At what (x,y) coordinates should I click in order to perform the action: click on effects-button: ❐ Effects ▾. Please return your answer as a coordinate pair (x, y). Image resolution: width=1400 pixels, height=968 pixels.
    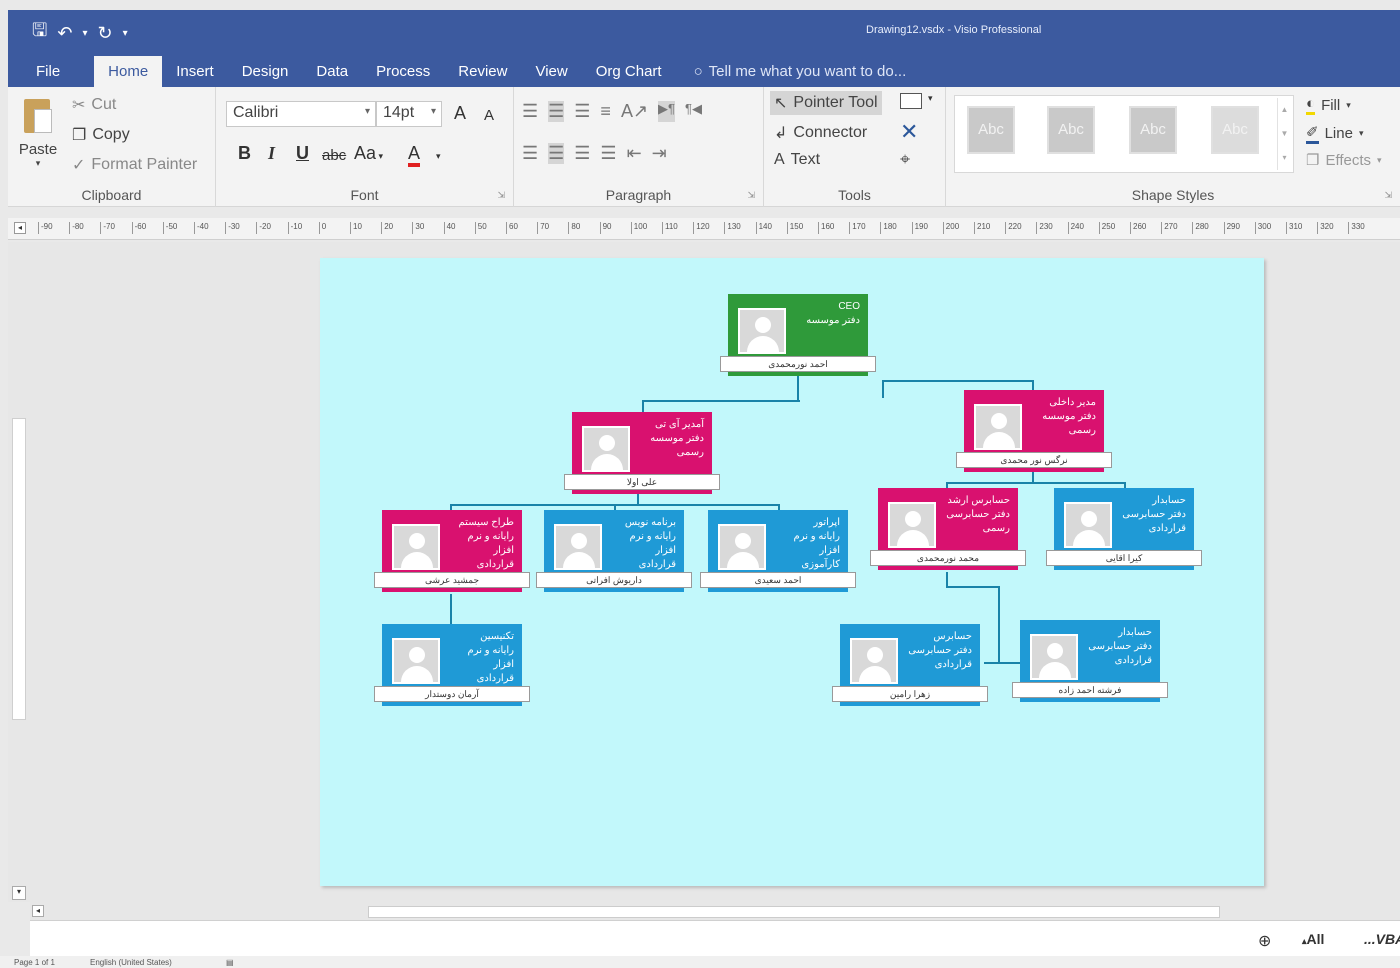
    Looking at the image, I should click on (1344, 160).